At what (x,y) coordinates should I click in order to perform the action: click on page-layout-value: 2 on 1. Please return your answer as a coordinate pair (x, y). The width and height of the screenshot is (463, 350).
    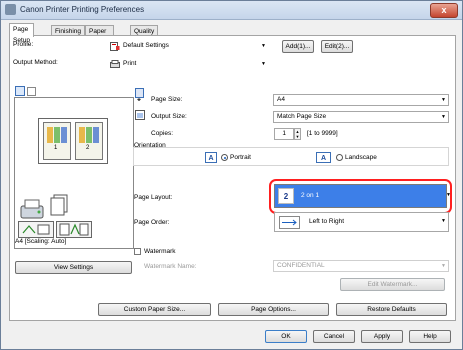
    Looking at the image, I should click on (310, 195).